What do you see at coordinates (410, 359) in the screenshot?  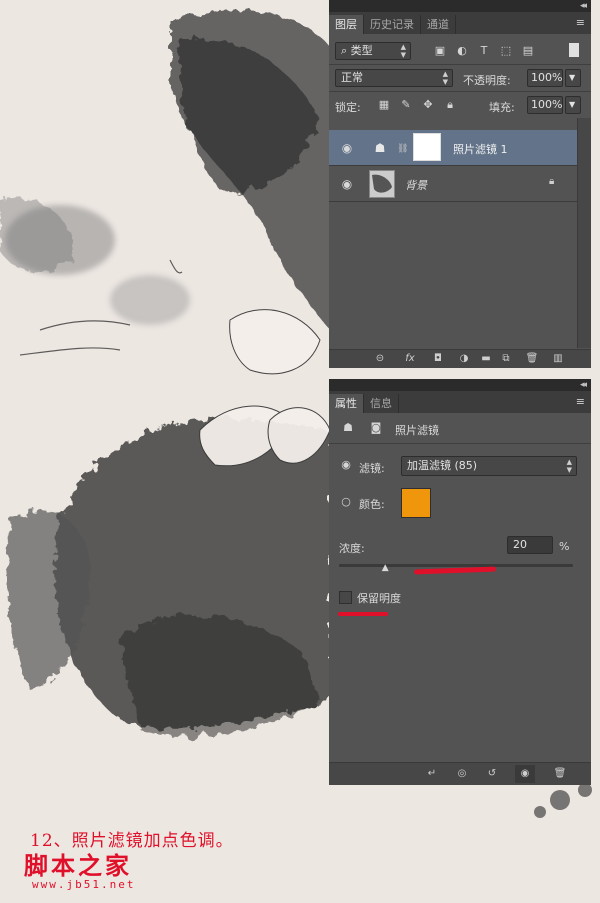 I see `fx-icon: fx` at bounding box center [410, 359].